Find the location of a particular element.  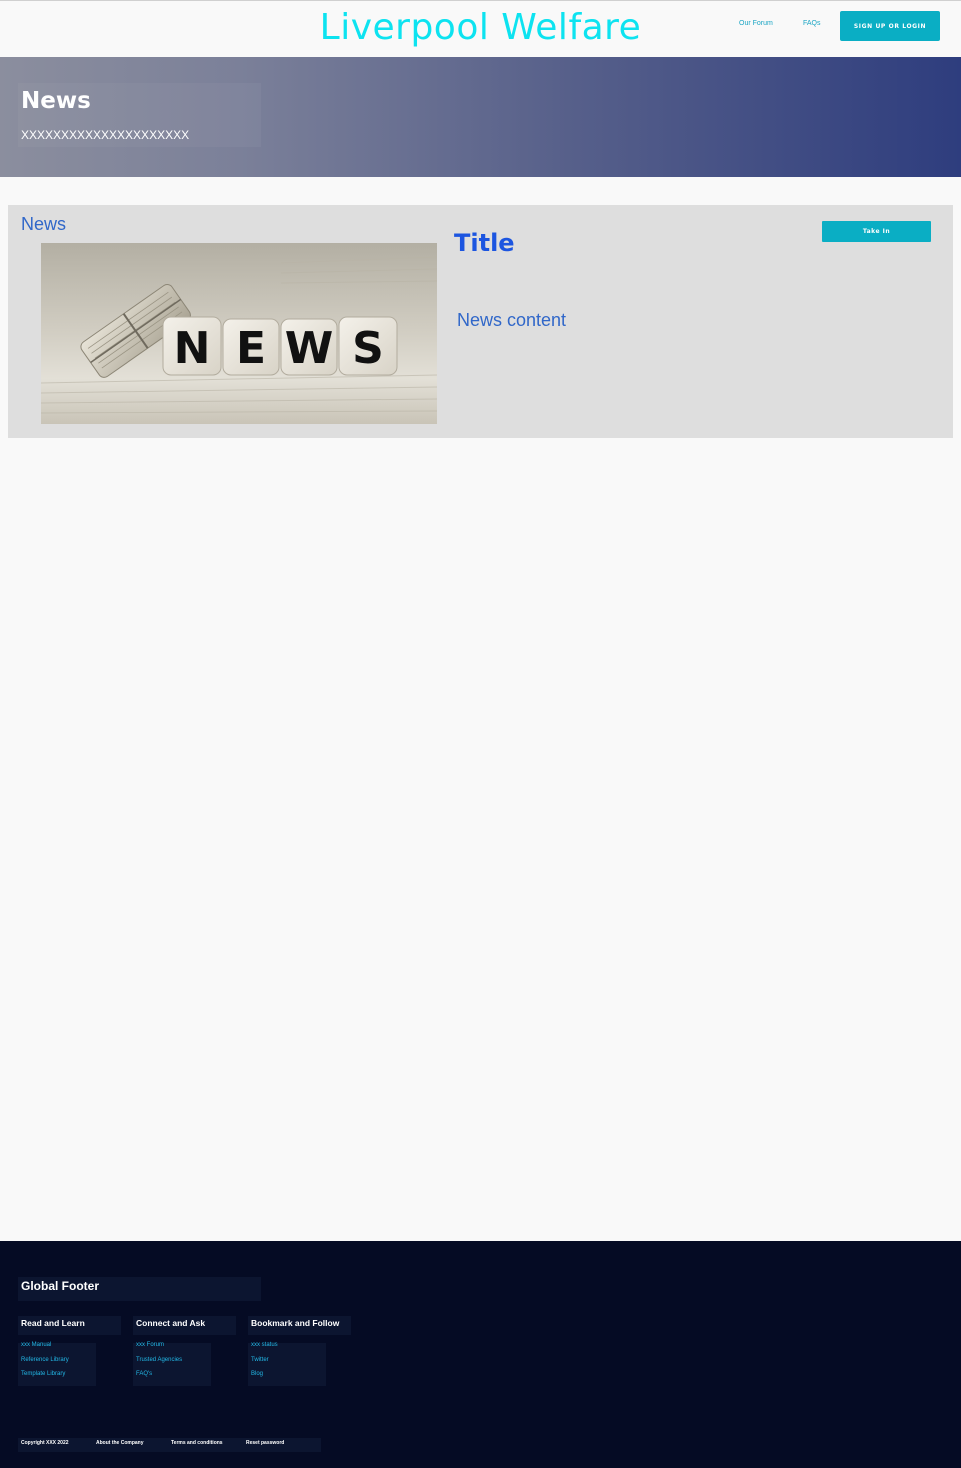

footer-link-twitter: Twitter is located at coordinates (260, 1360).